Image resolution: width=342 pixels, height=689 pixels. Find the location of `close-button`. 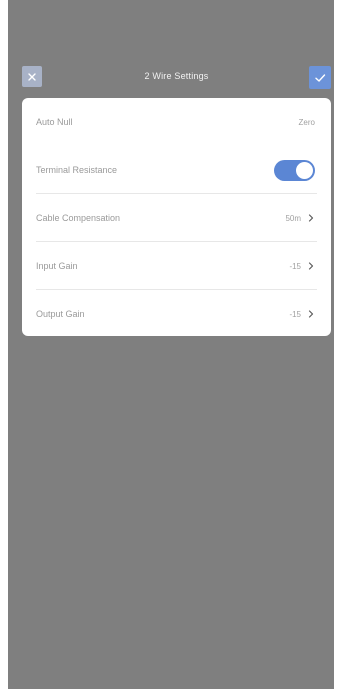

close-button is located at coordinates (32, 76).